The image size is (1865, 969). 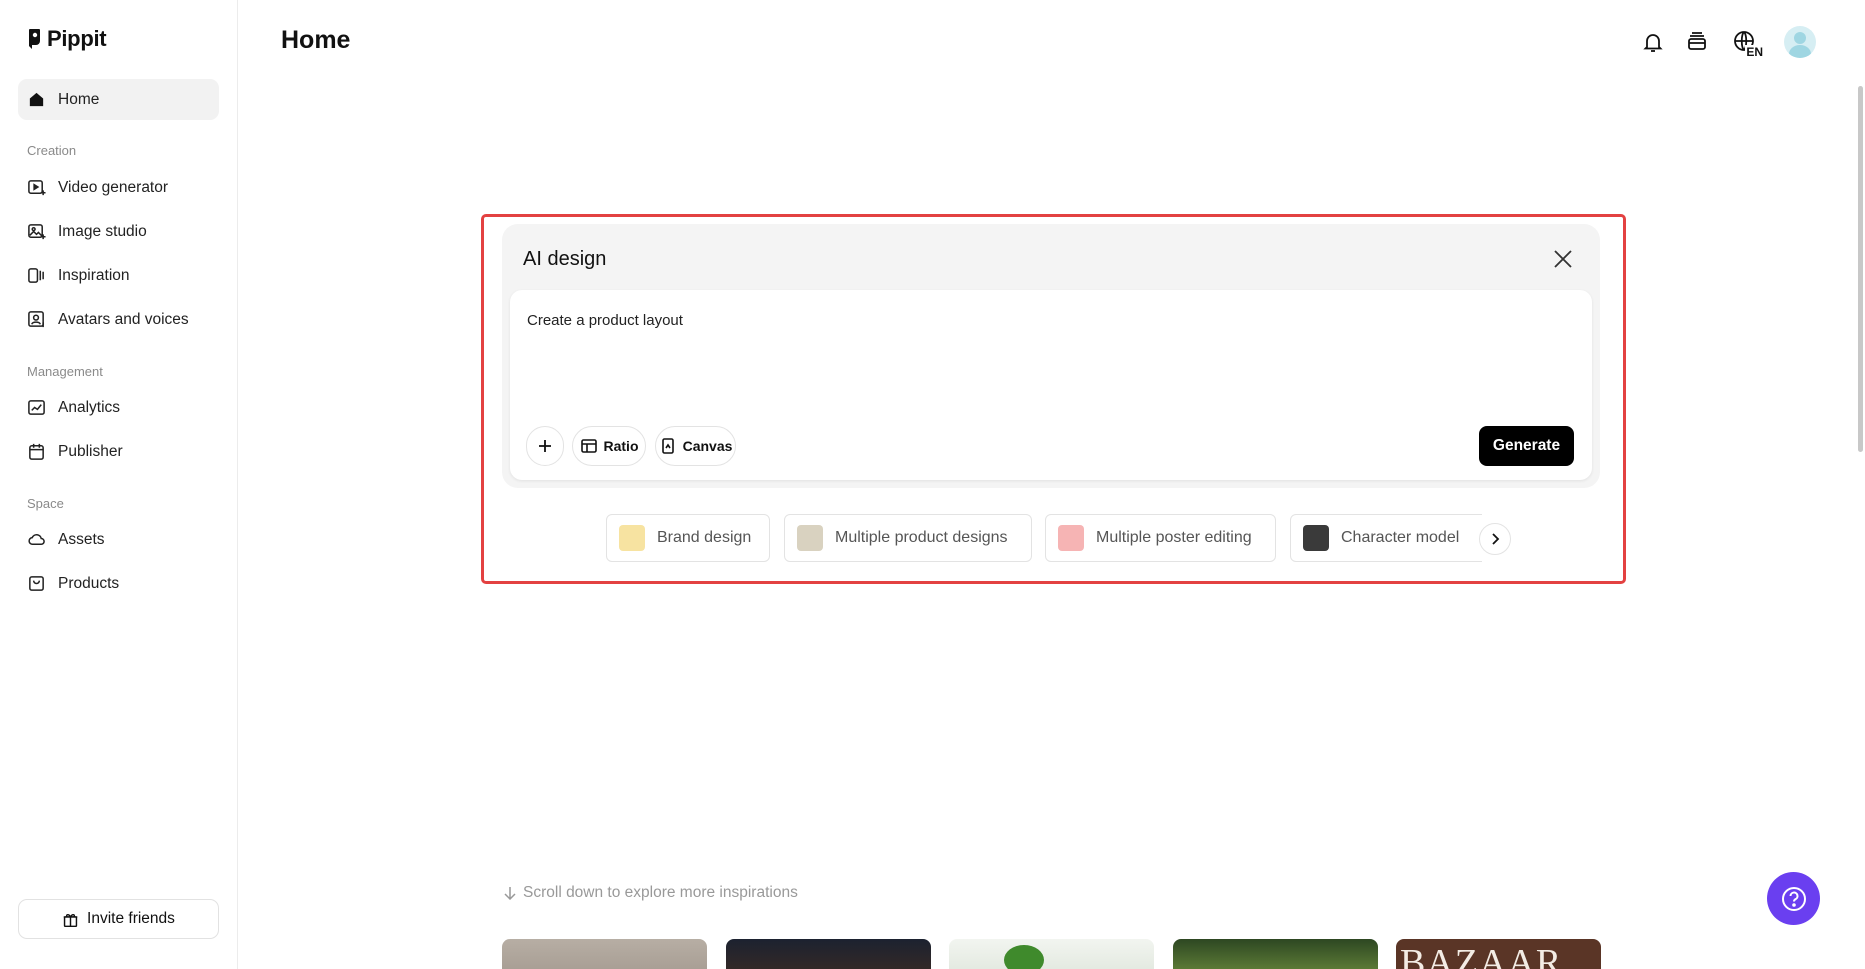 I want to click on chip-multiple-poster-editing: Multiple poster editing, so click(x=1160, y=538).